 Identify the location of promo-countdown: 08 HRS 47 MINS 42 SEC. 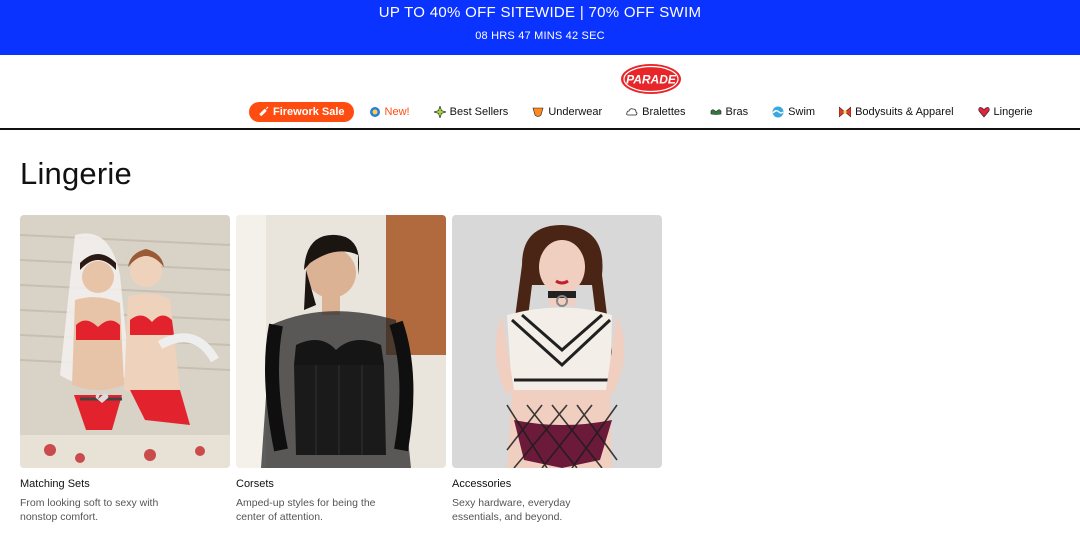
(540, 36).